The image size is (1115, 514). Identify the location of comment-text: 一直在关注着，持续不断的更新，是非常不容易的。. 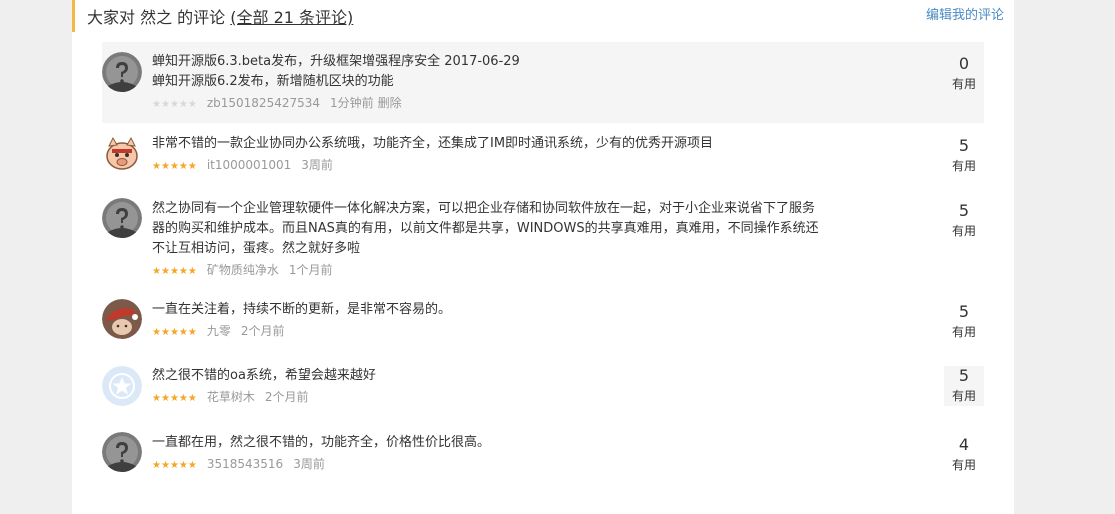
(508, 310).